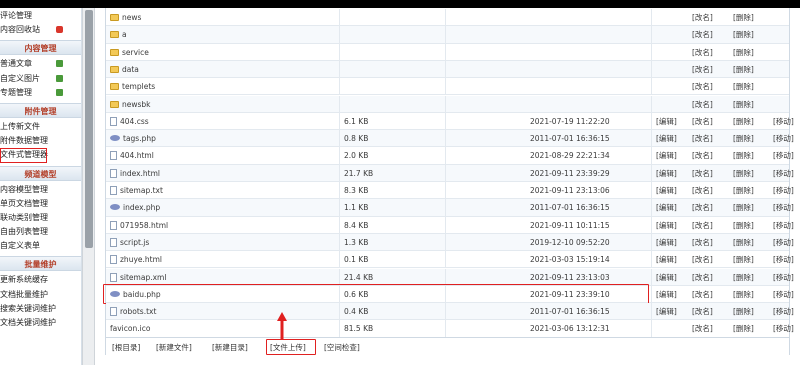 This screenshot has width=800, height=365. Describe the element at coordinates (138, 86) in the screenshot. I see `directory-name-link: templets` at that location.